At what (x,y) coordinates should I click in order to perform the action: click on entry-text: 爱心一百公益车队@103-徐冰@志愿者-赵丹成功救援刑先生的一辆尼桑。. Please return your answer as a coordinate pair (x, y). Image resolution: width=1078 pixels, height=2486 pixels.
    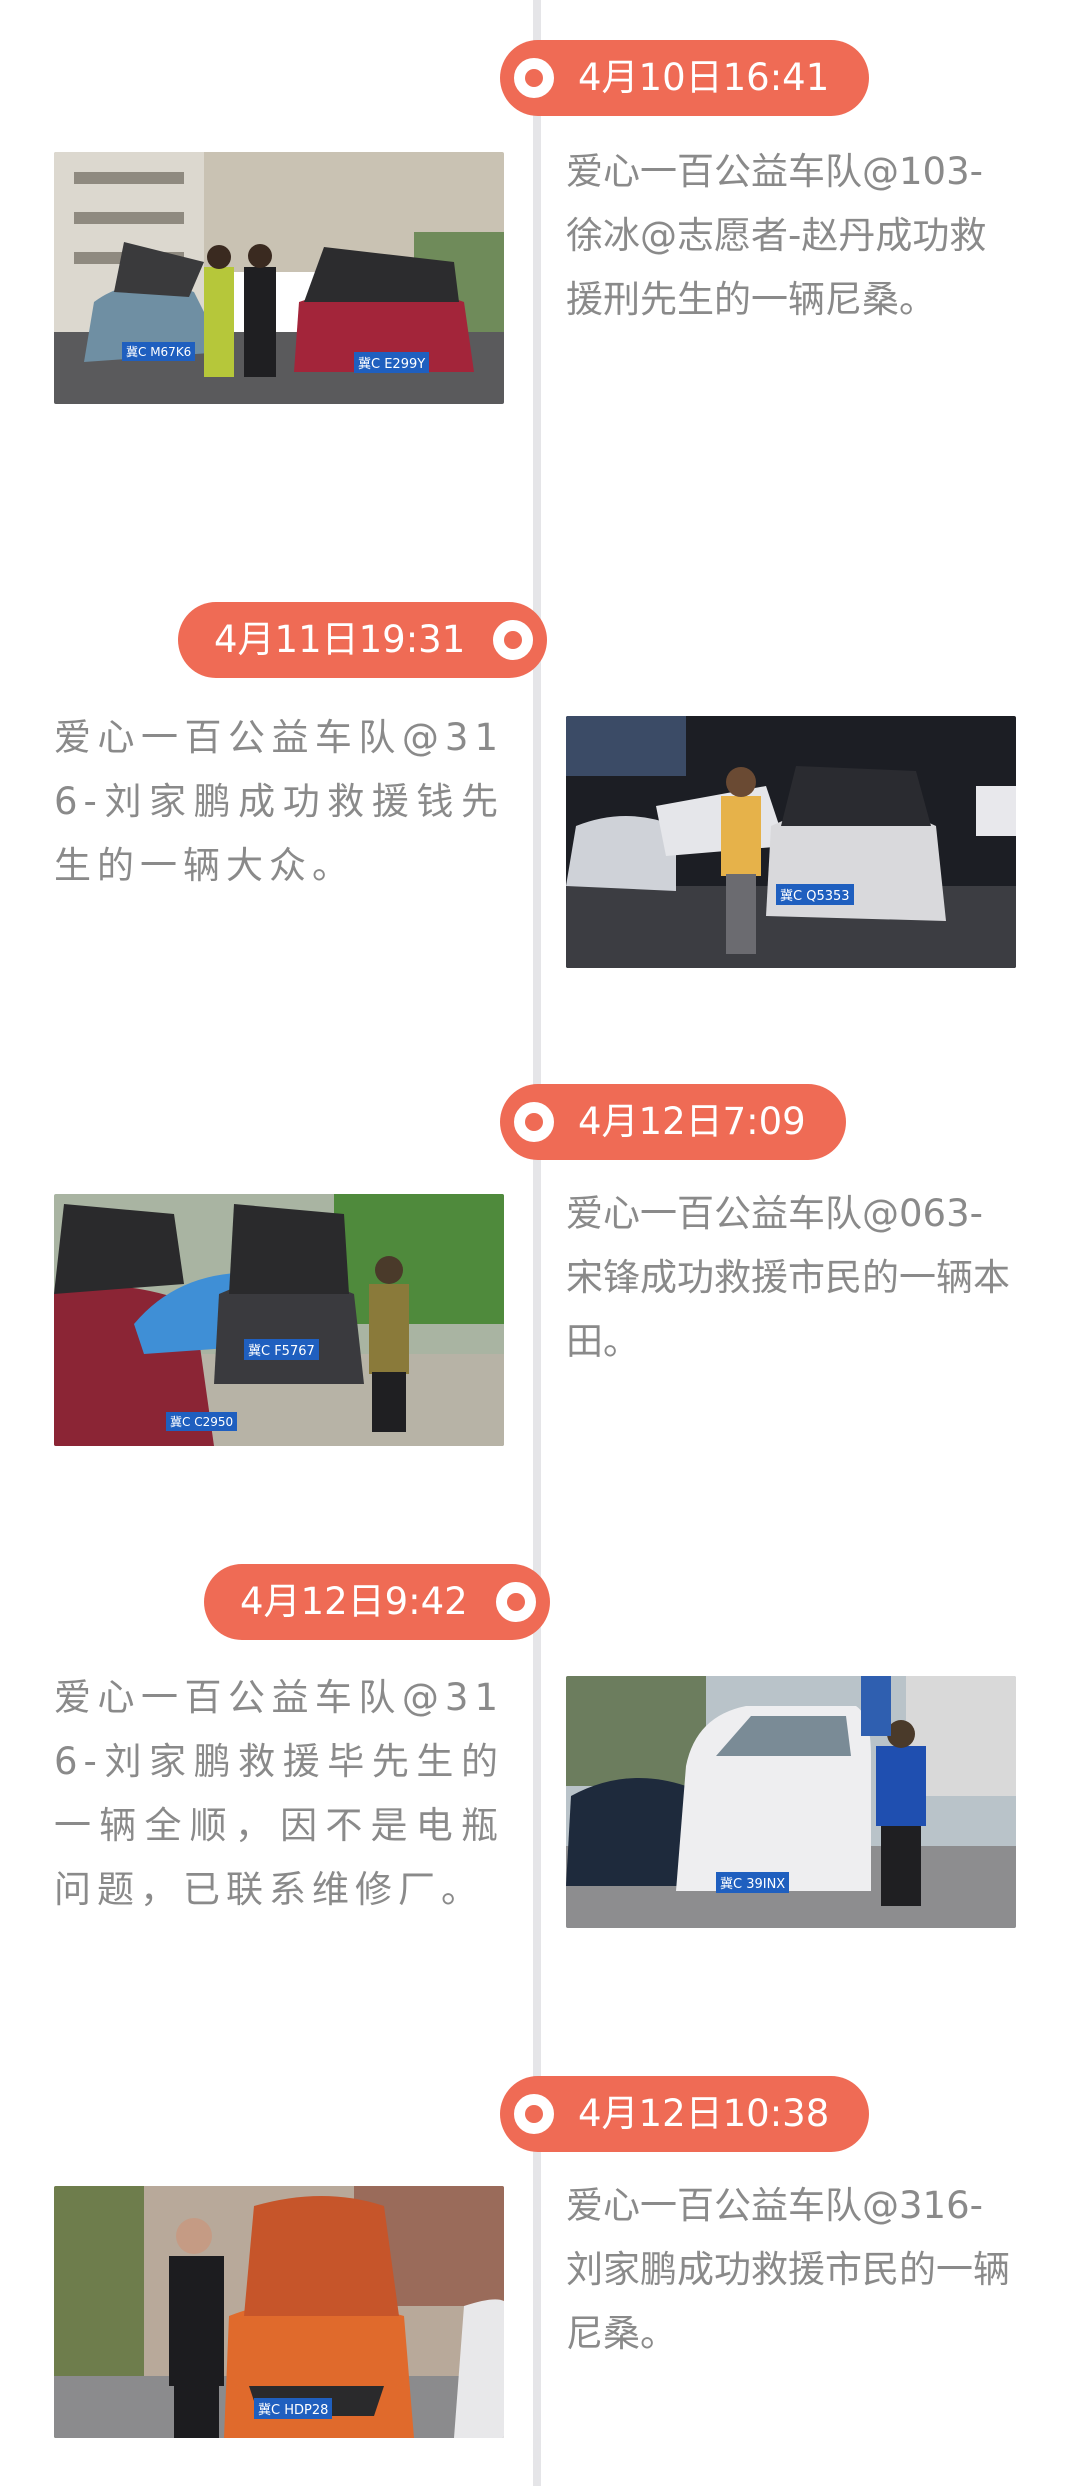
    Looking at the image, I should click on (776, 235).